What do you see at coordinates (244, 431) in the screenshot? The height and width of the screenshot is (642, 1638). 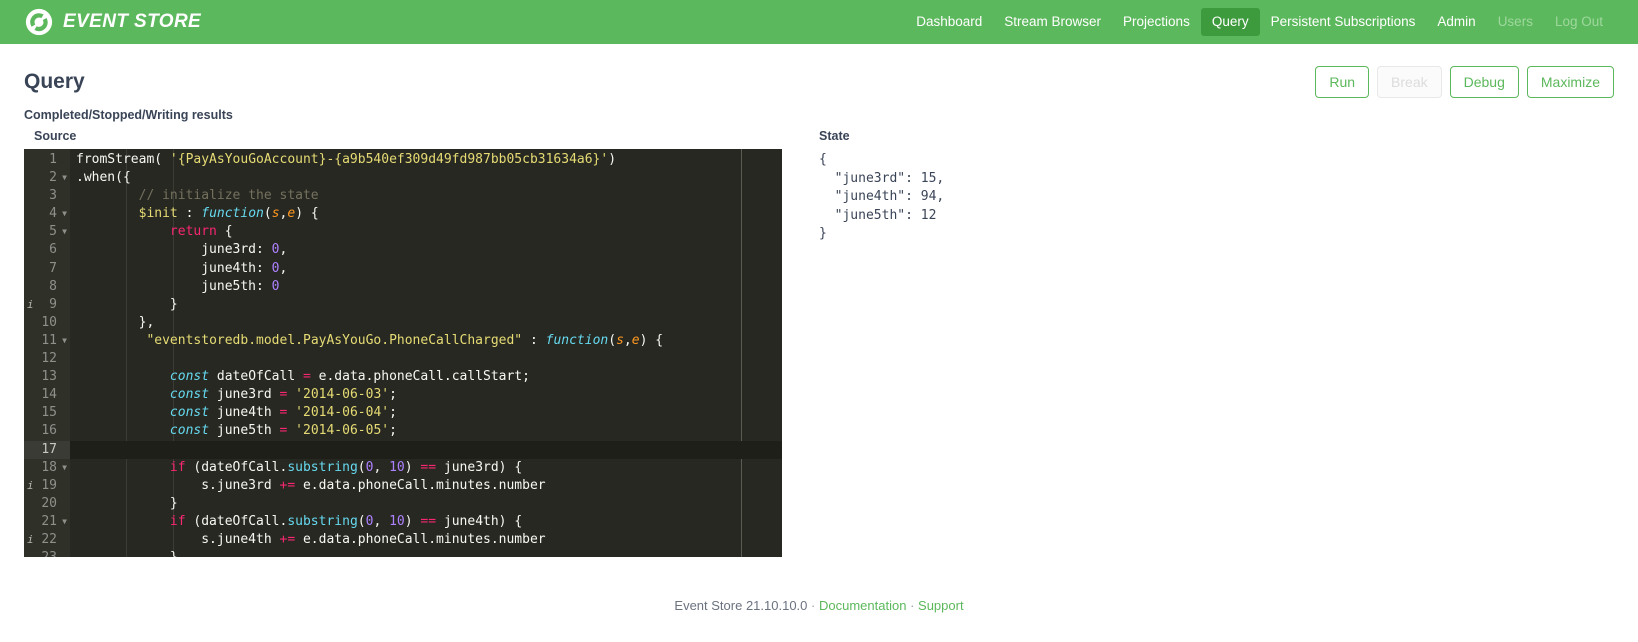 I see `code-token: june5th` at bounding box center [244, 431].